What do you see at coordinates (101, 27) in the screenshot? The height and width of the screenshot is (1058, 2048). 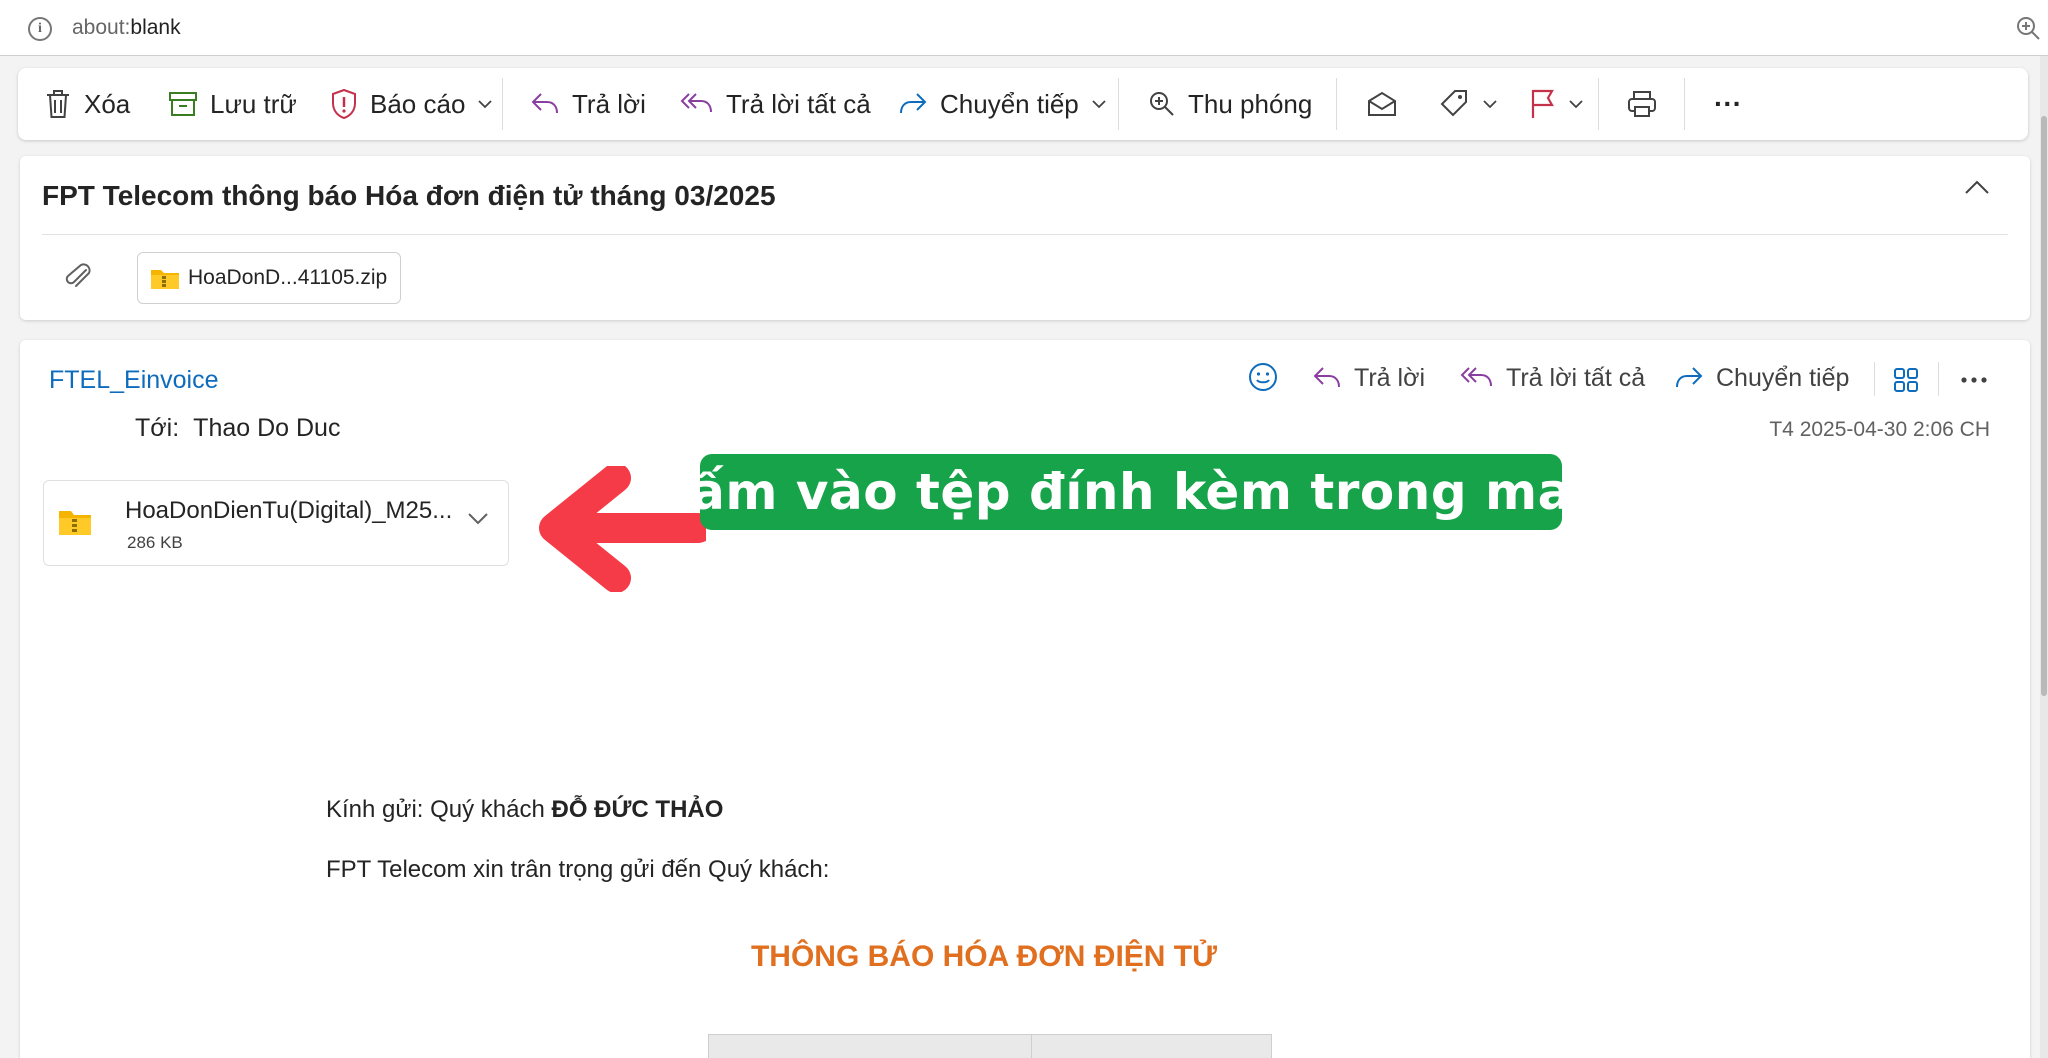 I see `url-scheme: about:` at bounding box center [101, 27].